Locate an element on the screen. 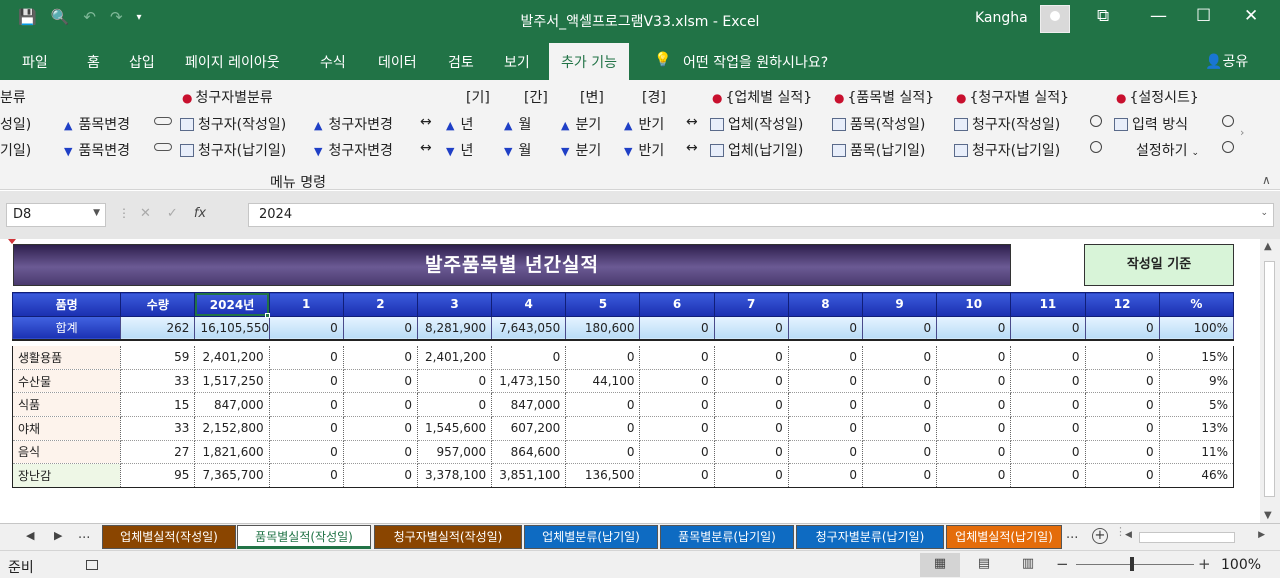 The width and height of the screenshot is (1280, 578). table-row-cell: 7,365,700 is located at coordinates (232, 475).